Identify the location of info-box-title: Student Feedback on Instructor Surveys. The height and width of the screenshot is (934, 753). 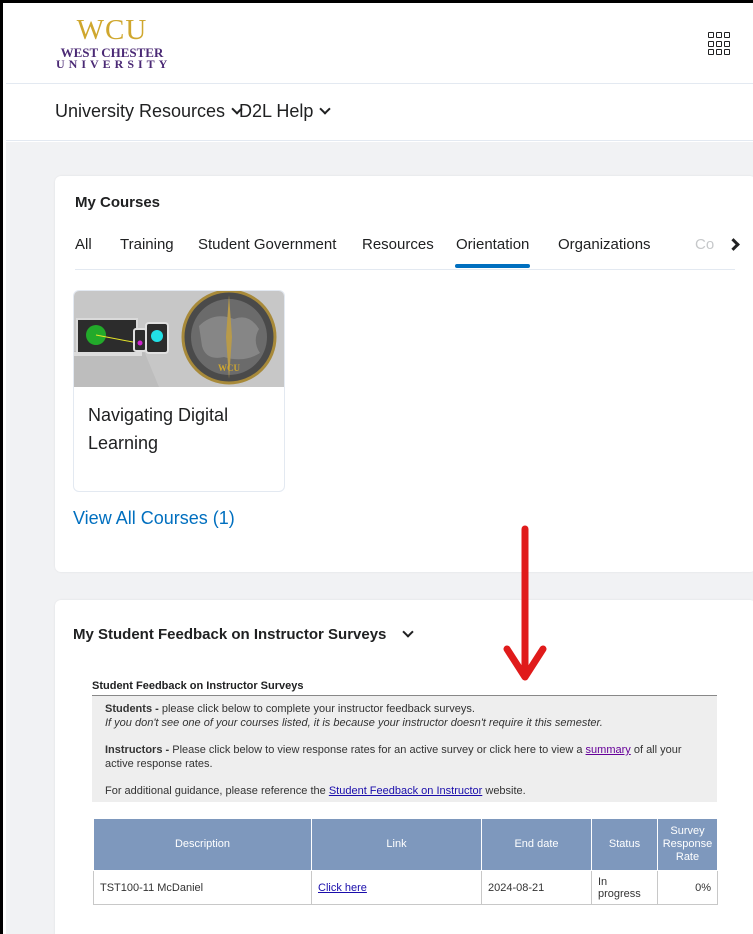
(404, 688).